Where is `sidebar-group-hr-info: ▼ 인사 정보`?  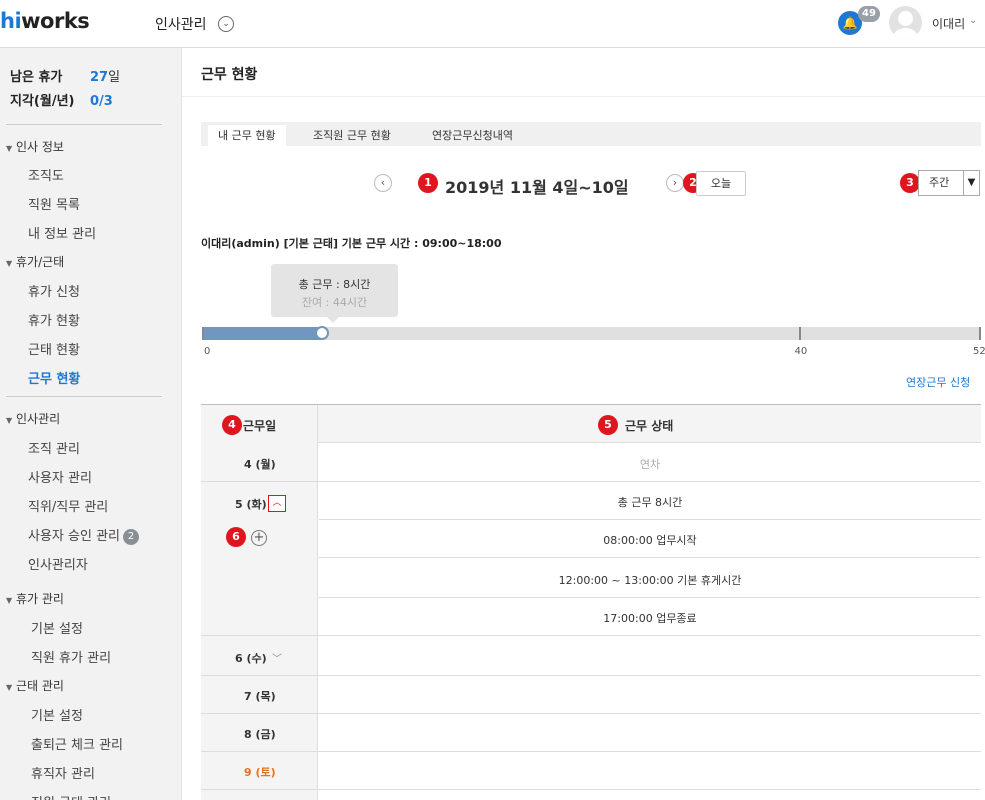 sidebar-group-hr-info: ▼ 인사 정보 is located at coordinates (35, 146).